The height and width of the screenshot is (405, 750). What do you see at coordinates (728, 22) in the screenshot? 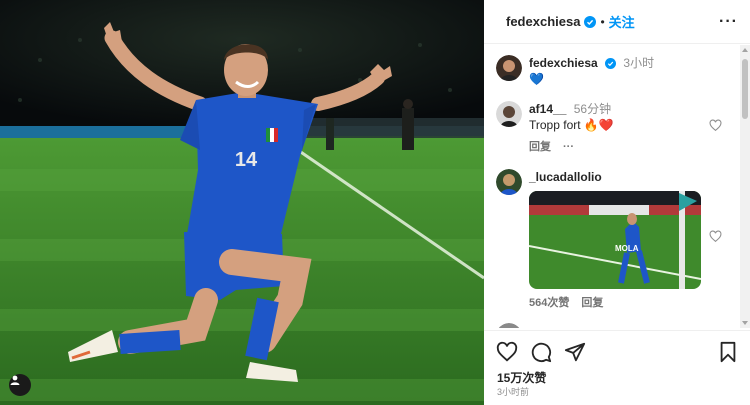
I see `more-options-icon: ···` at bounding box center [728, 22].